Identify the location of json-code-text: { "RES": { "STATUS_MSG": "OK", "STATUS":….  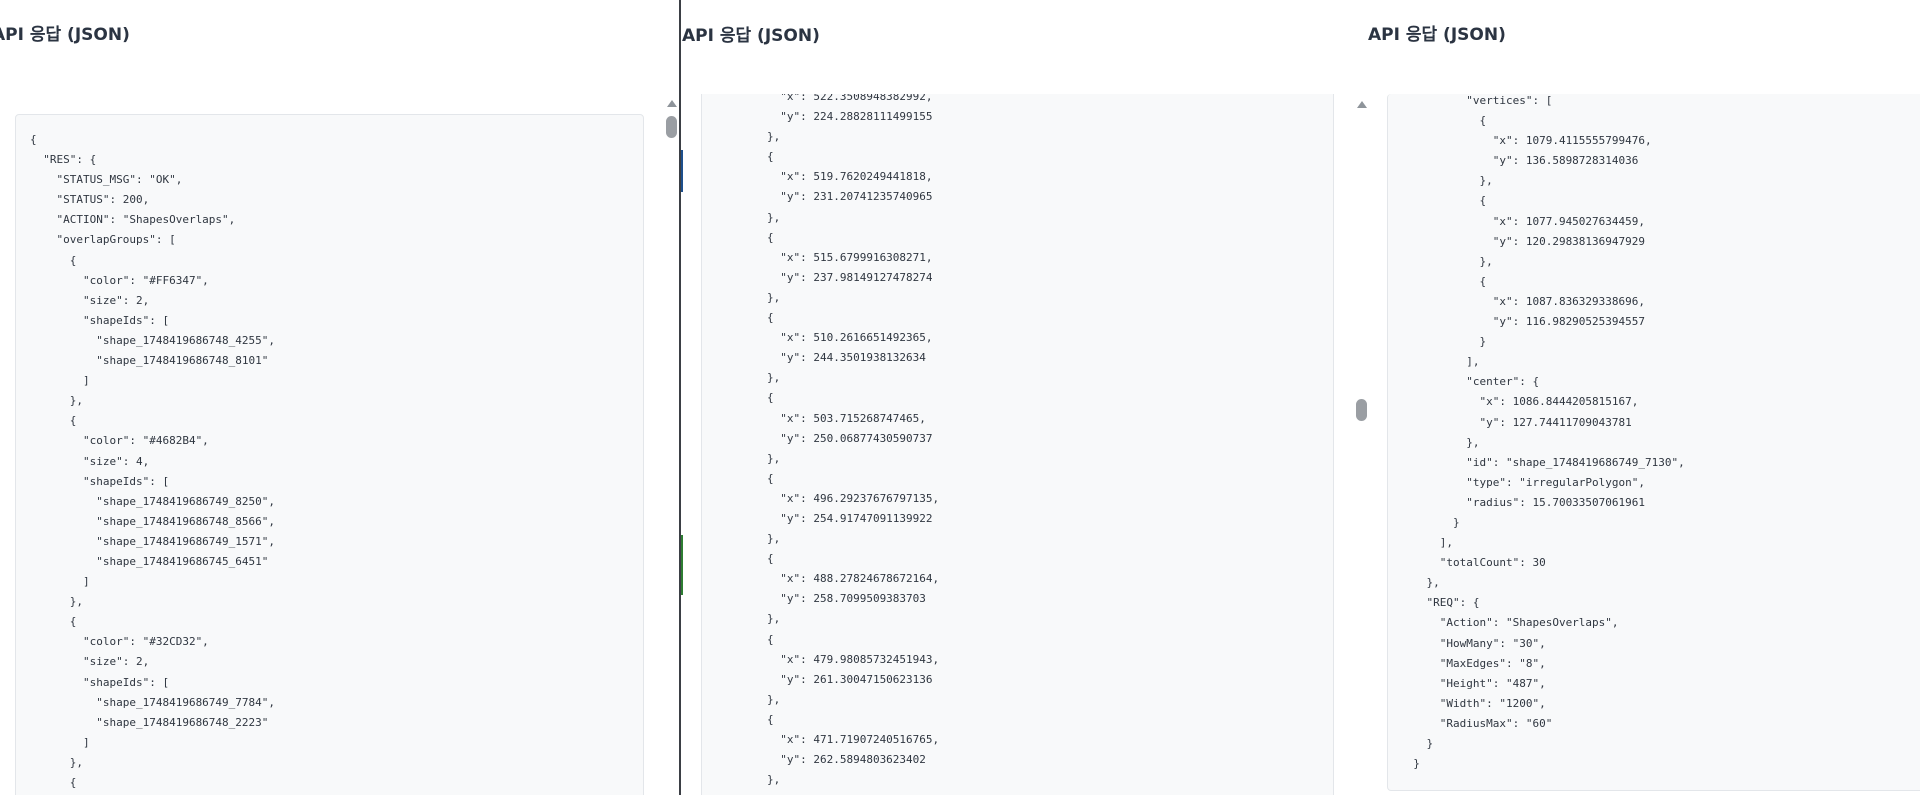
(153, 461).